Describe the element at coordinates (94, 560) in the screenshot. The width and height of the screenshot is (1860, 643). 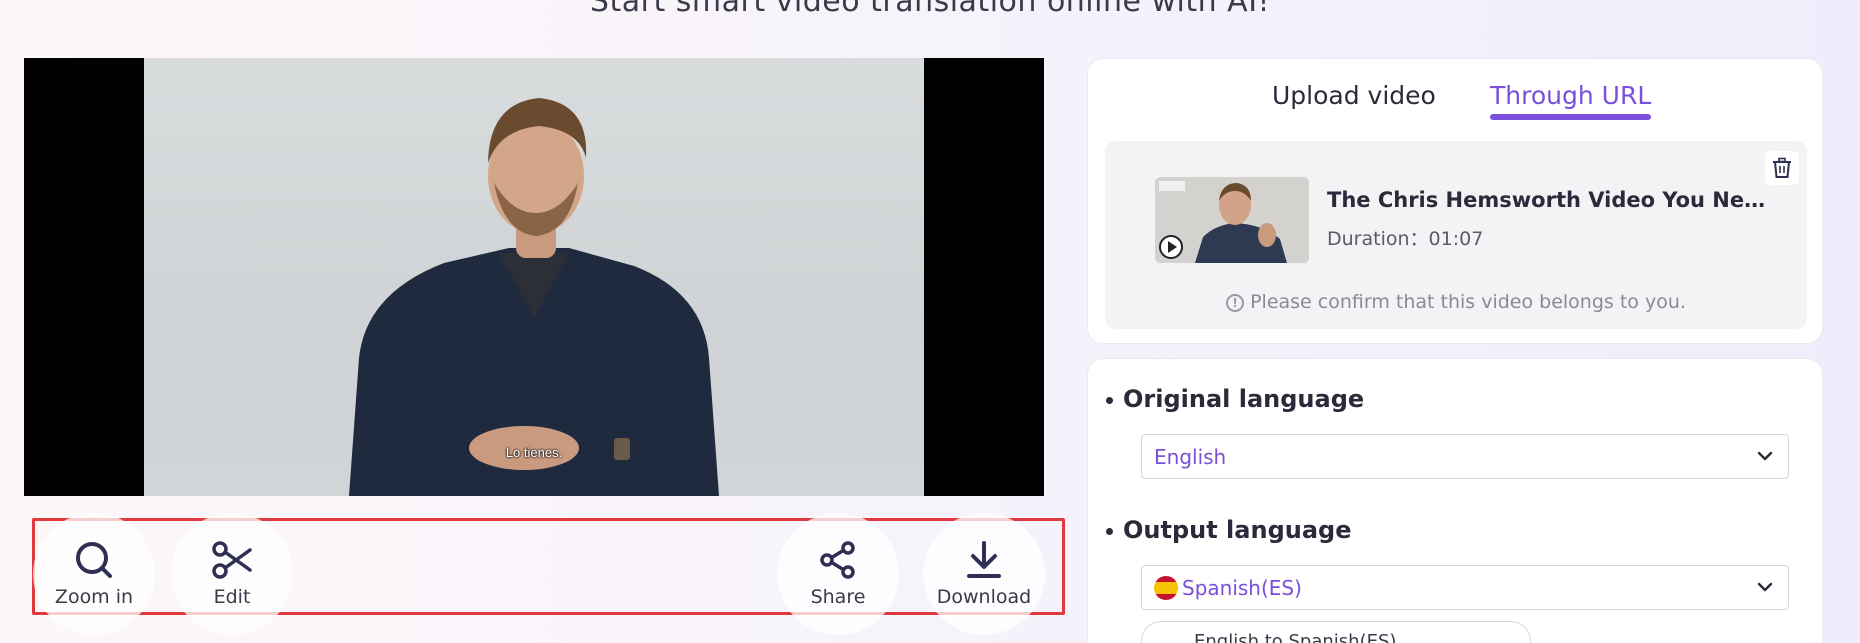
I see `zoom-in-icon` at that location.